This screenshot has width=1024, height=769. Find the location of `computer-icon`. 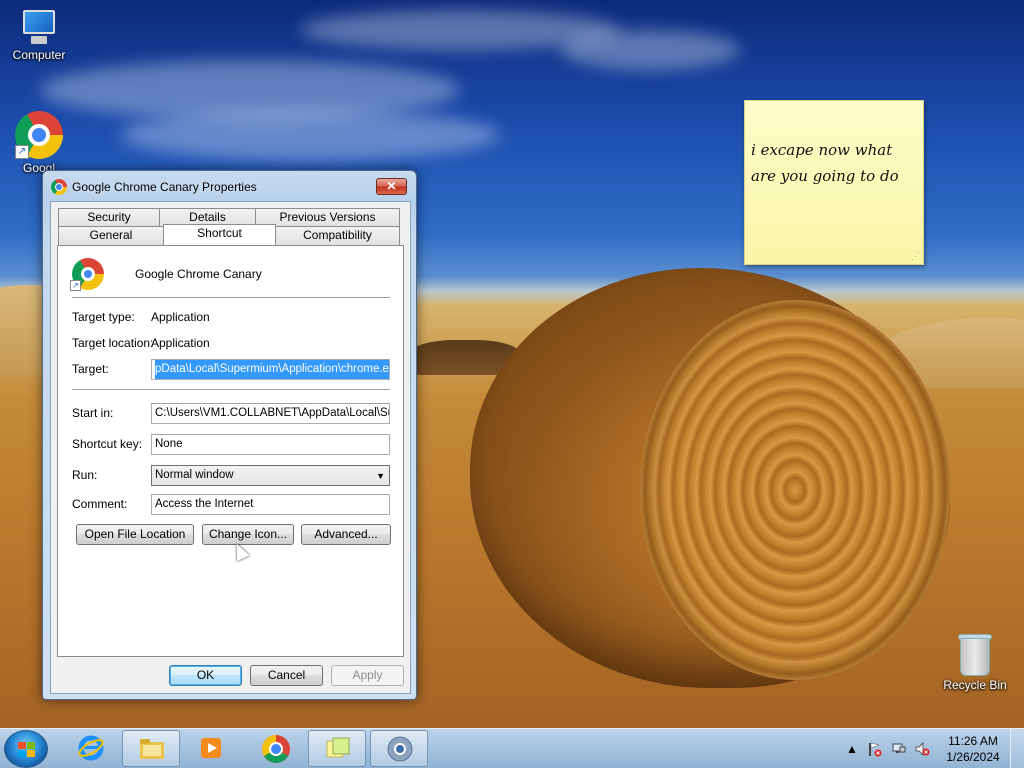

computer-icon is located at coordinates (39, 28).